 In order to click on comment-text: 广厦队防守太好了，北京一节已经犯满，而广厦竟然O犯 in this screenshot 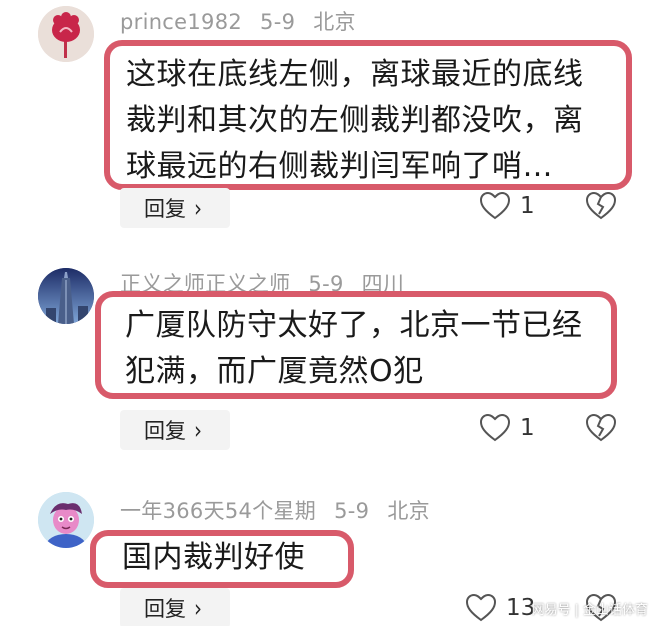, I will do `click(354, 348)`.